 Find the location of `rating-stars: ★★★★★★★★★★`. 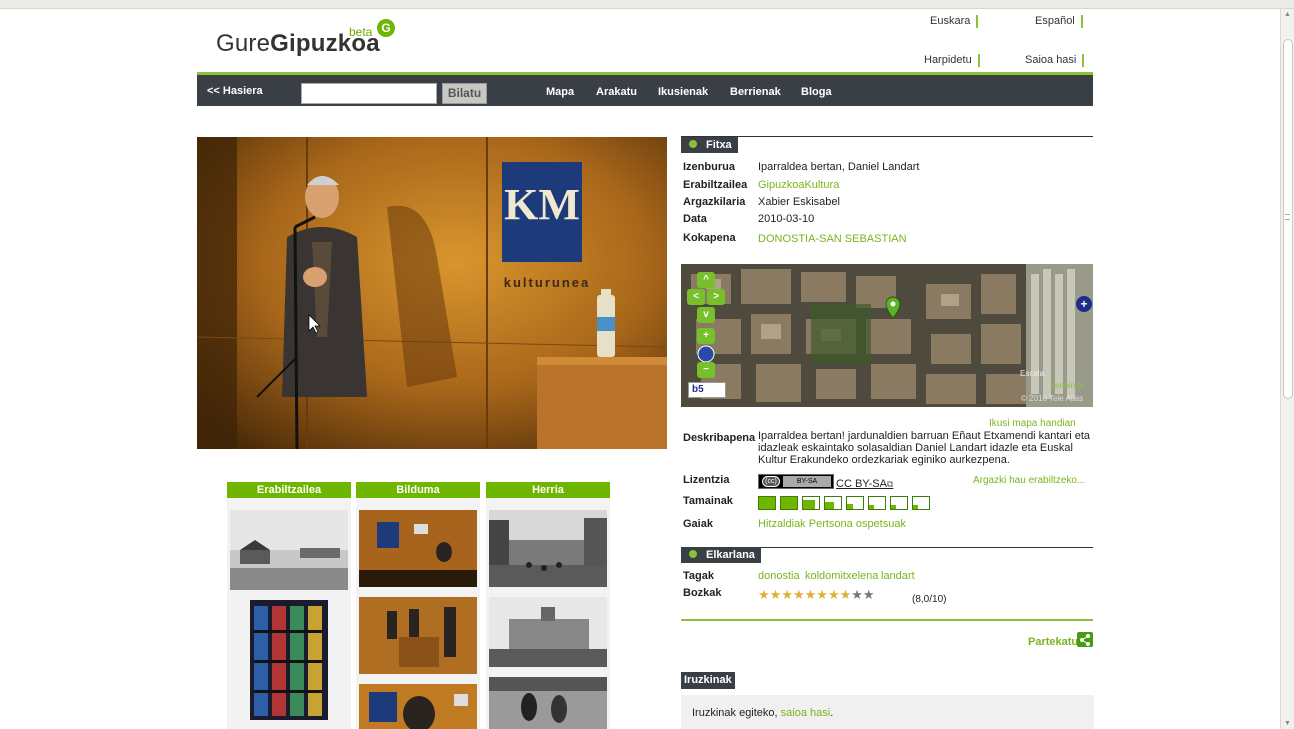

rating-stars: ★★★★★★★★★★ is located at coordinates (816, 595).